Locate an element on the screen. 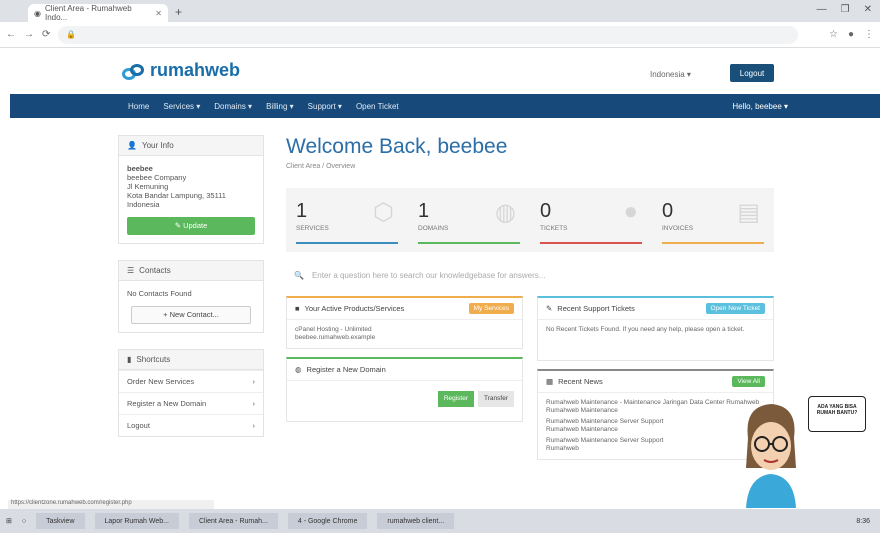 The image size is (880, 533). mascot-avatar is located at coordinates (771, 453).